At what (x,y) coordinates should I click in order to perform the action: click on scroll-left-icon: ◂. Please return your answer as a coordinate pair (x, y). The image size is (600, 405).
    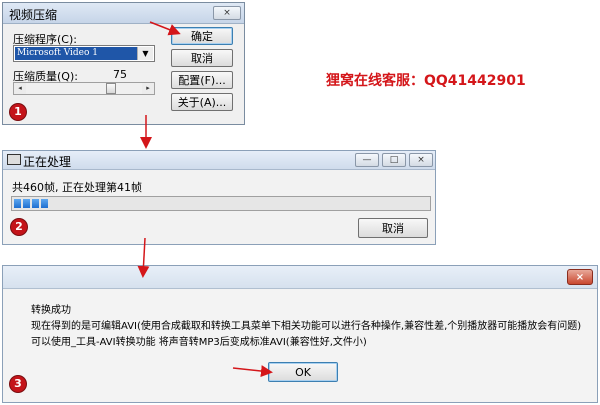
    Looking at the image, I should click on (20, 88).